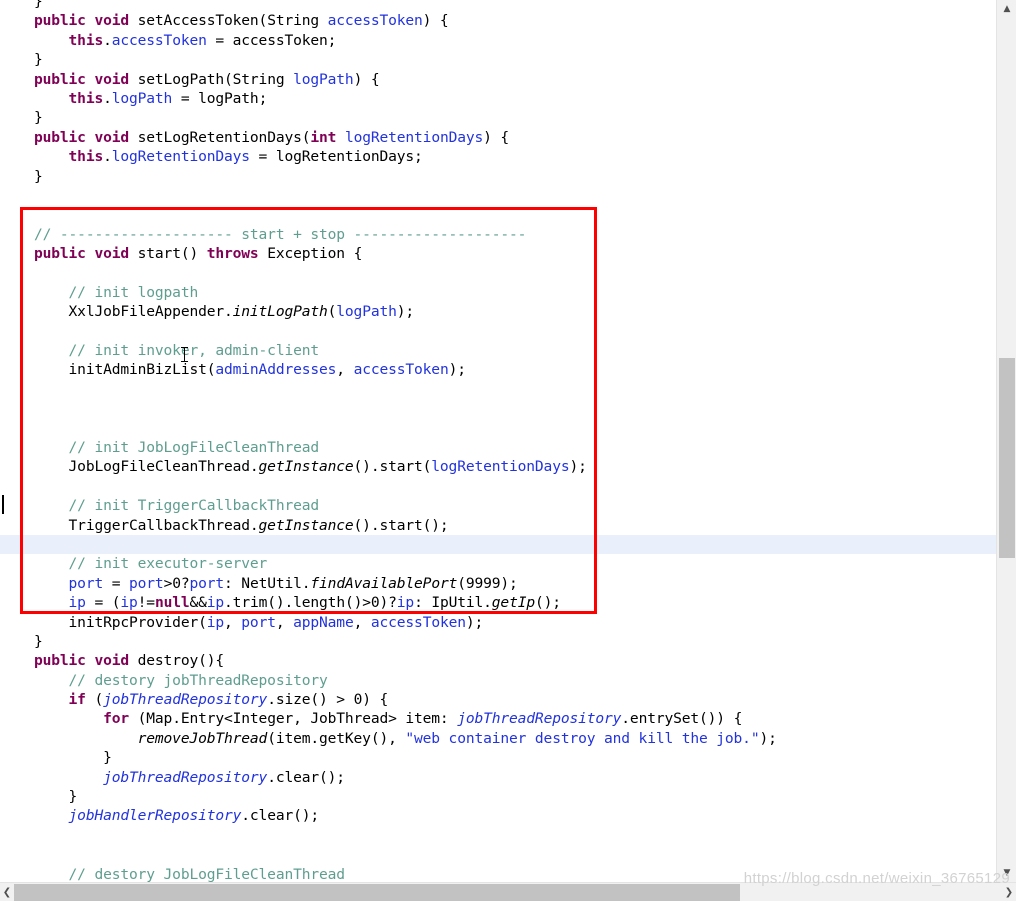 This screenshot has height=901, width=1016. What do you see at coordinates (194, 506) in the screenshot?
I see `code-token: // init TriggerCallbackThread` at bounding box center [194, 506].